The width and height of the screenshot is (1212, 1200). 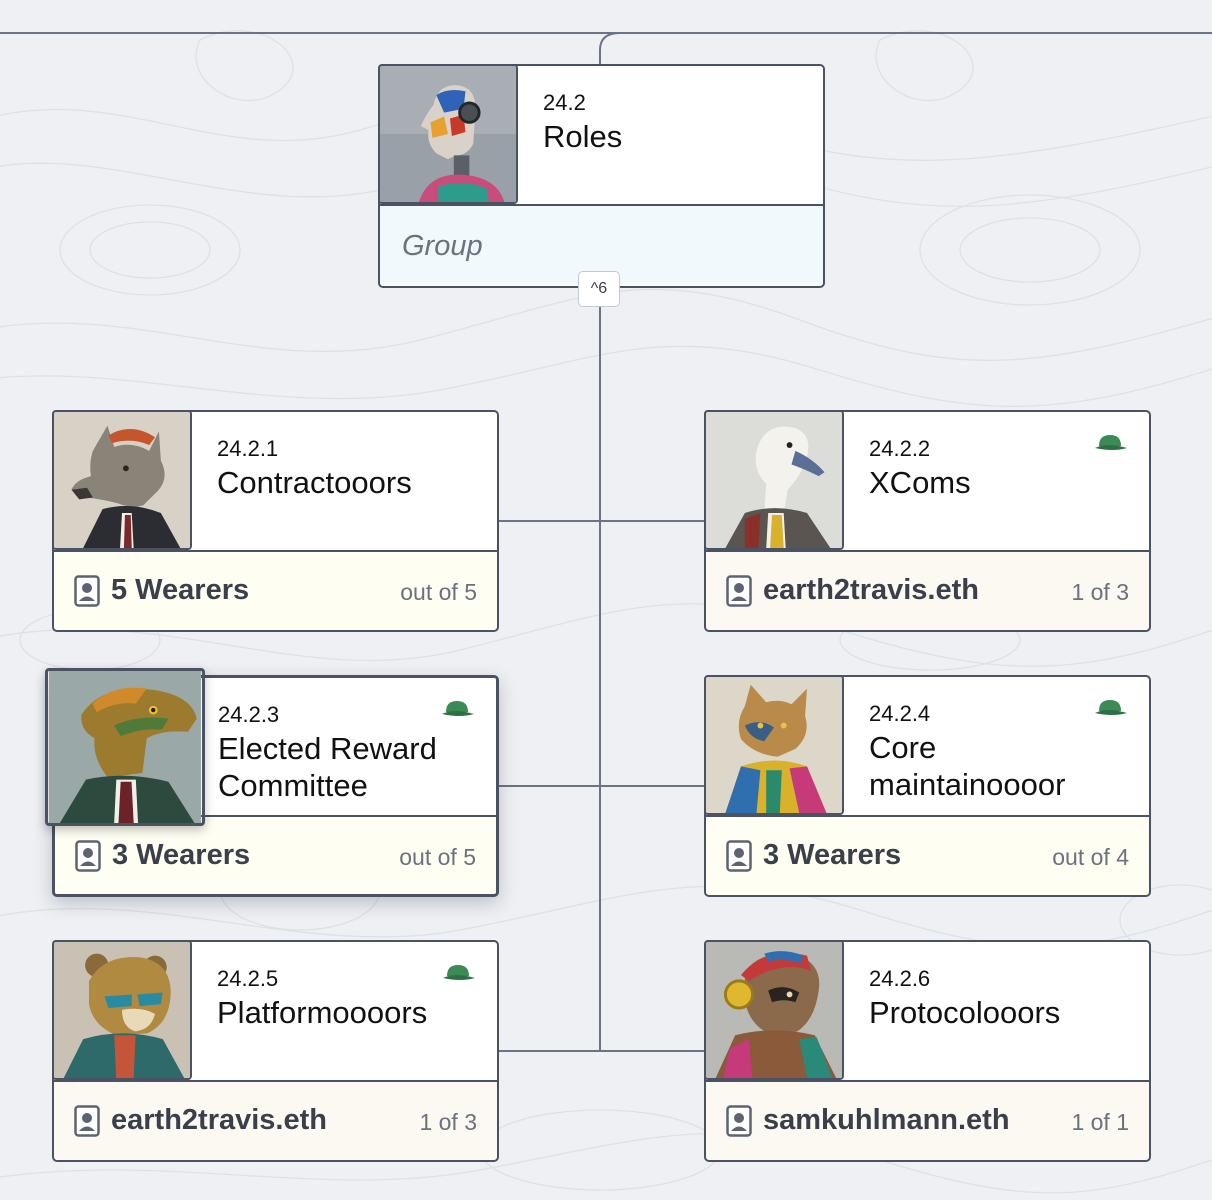 I want to click on role-id: 24.2, so click(x=564, y=102).